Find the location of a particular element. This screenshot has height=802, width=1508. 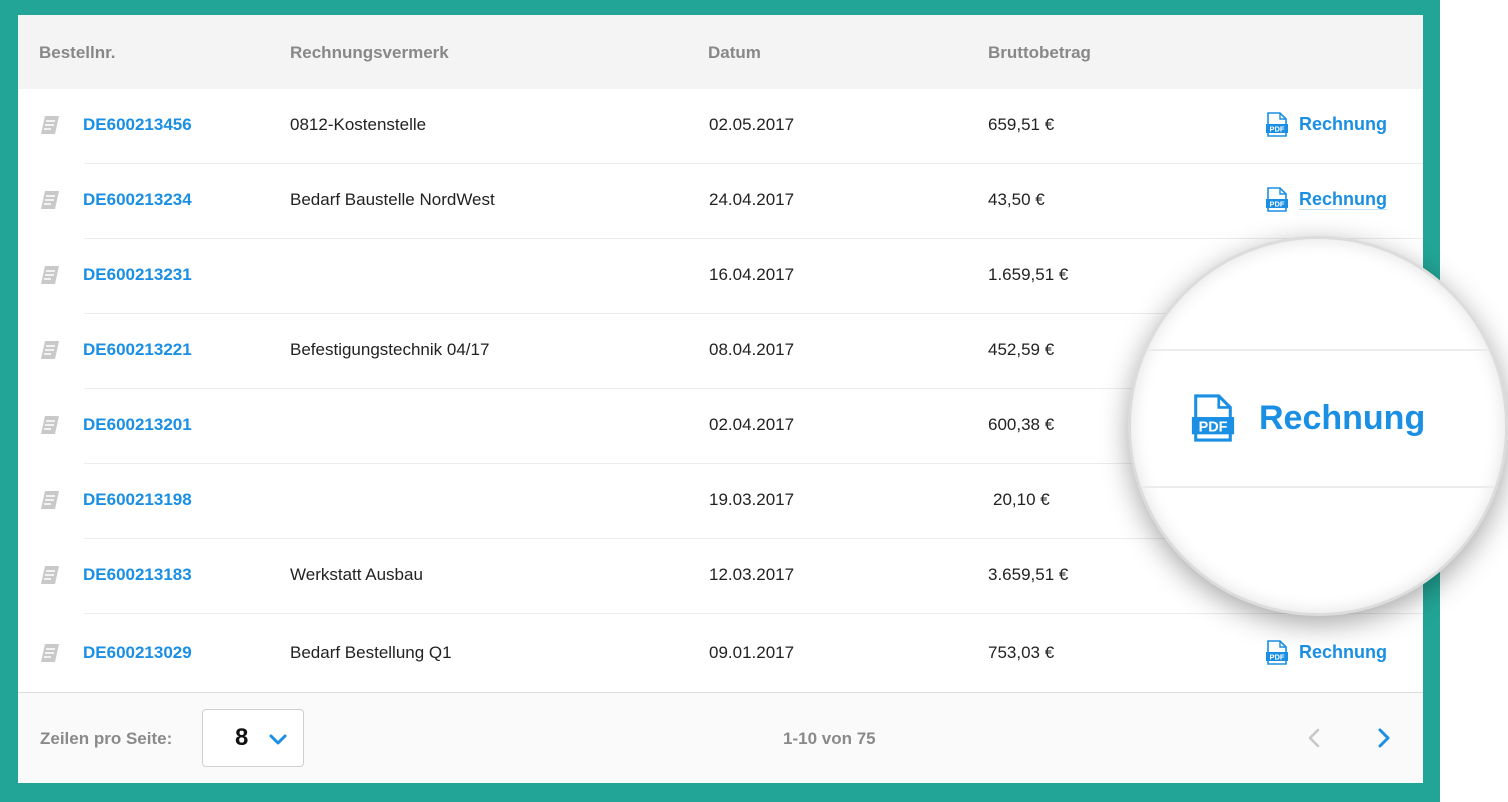

order-date: 16.04.2017 is located at coordinates (752, 274).